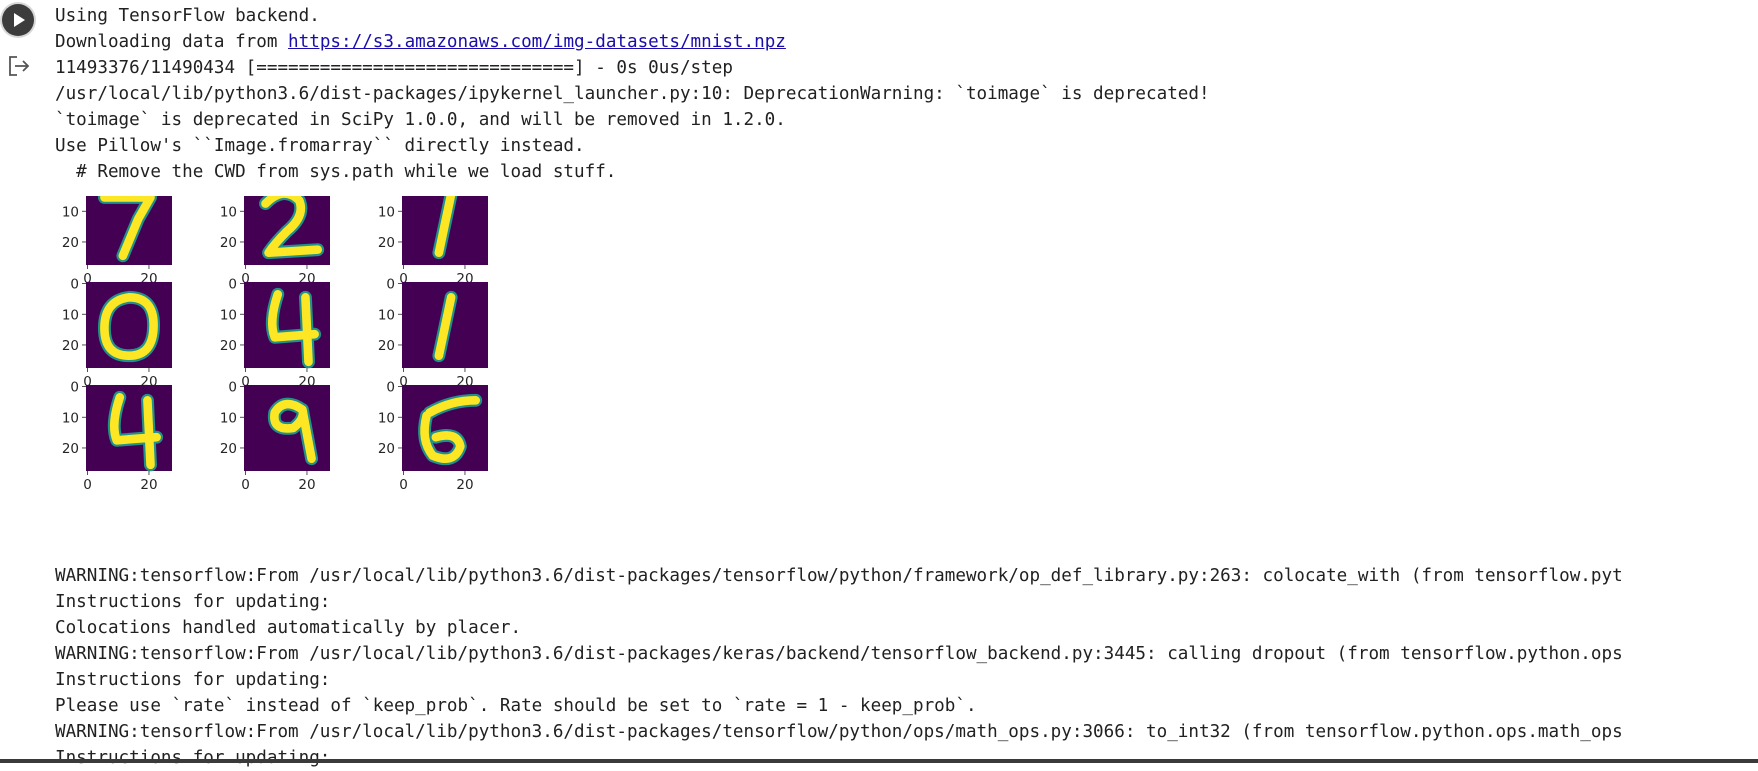 The height and width of the screenshot is (771, 1758). What do you see at coordinates (172, 42) in the screenshot?
I see `download-prefix: Downloading data from` at bounding box center [172, 42].